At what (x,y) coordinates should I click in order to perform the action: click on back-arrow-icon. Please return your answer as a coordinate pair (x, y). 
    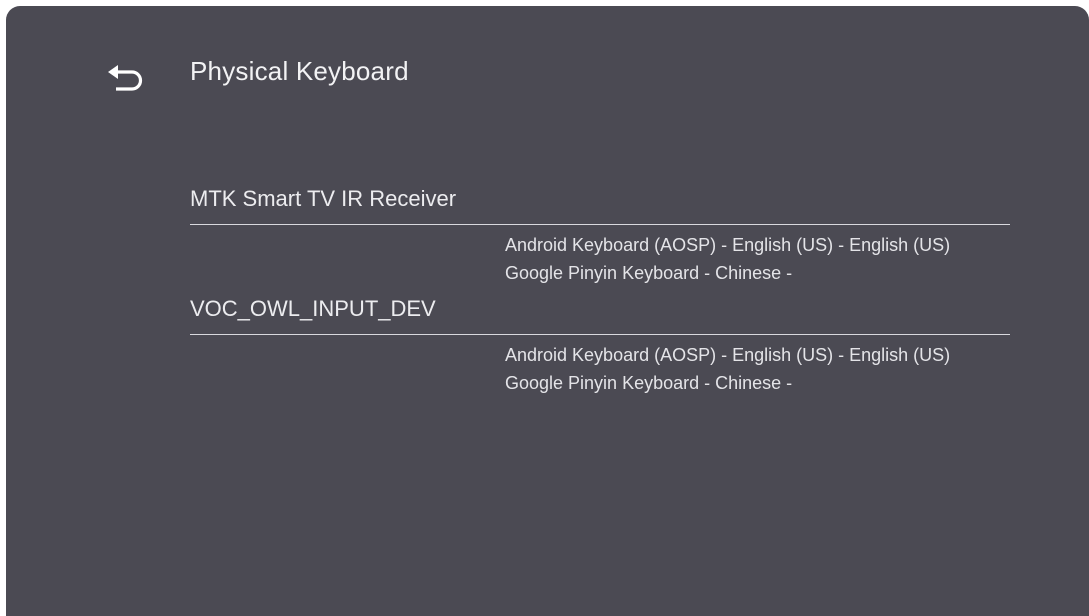
    Looking at the image, I should click on (126, 78).